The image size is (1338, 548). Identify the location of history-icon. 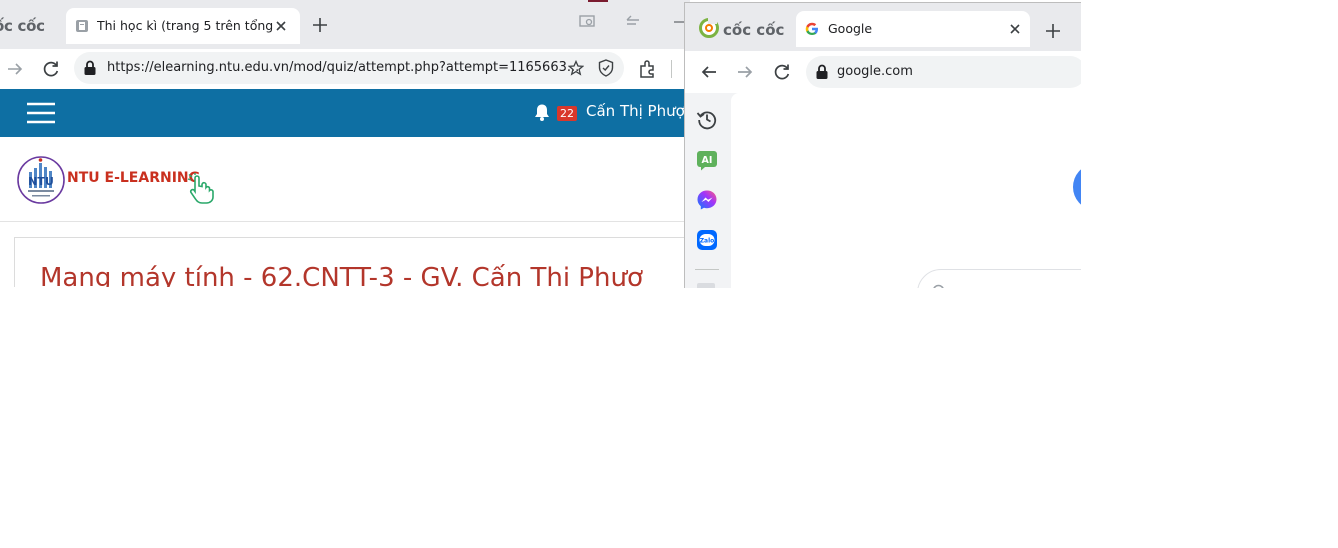
(707, 119).